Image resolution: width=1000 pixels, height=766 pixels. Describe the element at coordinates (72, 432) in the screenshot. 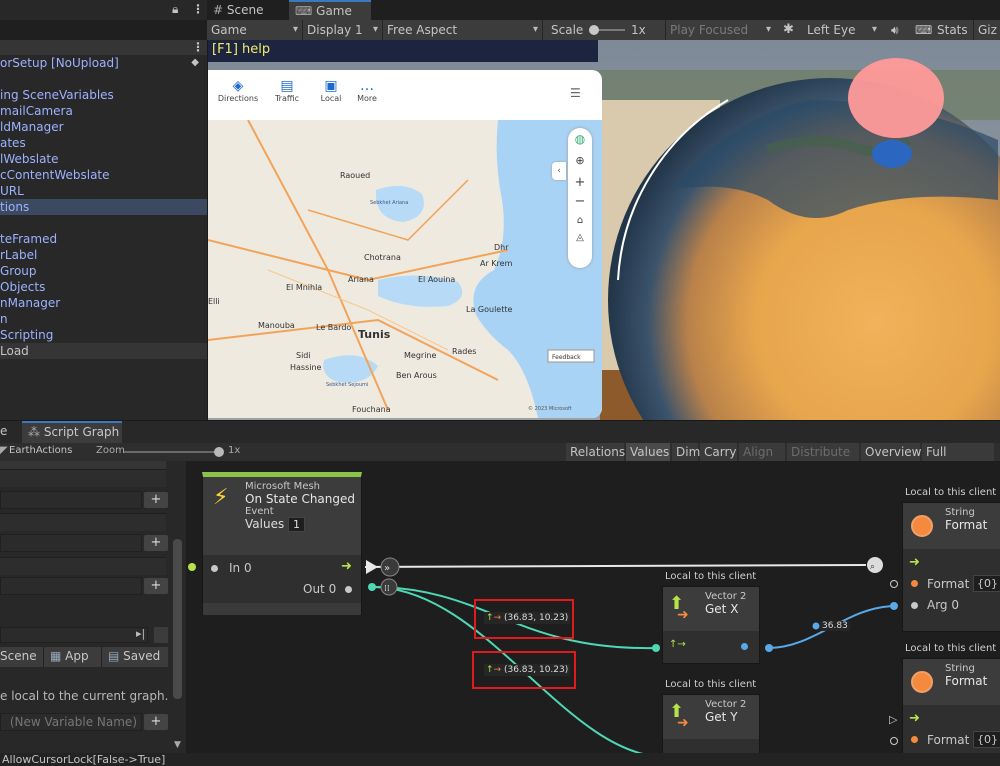

I see `tab-script-graph: ⁂ Script Graph` at that location.